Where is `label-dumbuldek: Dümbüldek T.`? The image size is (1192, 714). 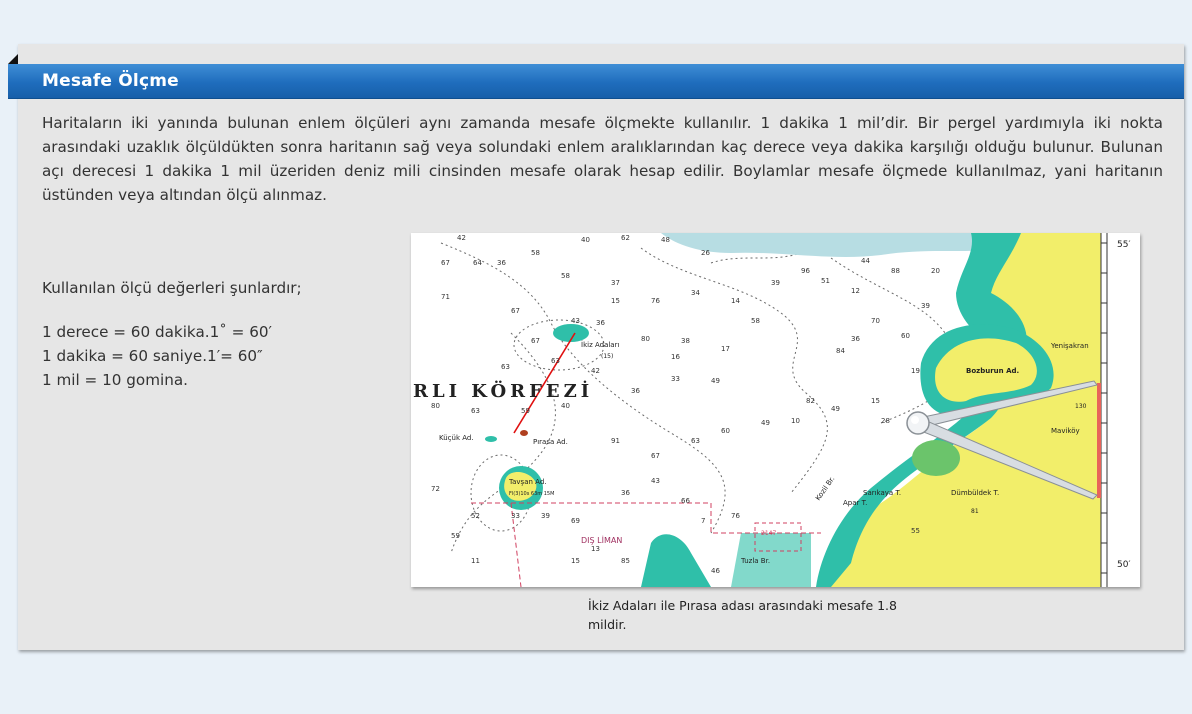 label-dumbuldek: Dümbüldek T. is located at coordinates (975, 493).